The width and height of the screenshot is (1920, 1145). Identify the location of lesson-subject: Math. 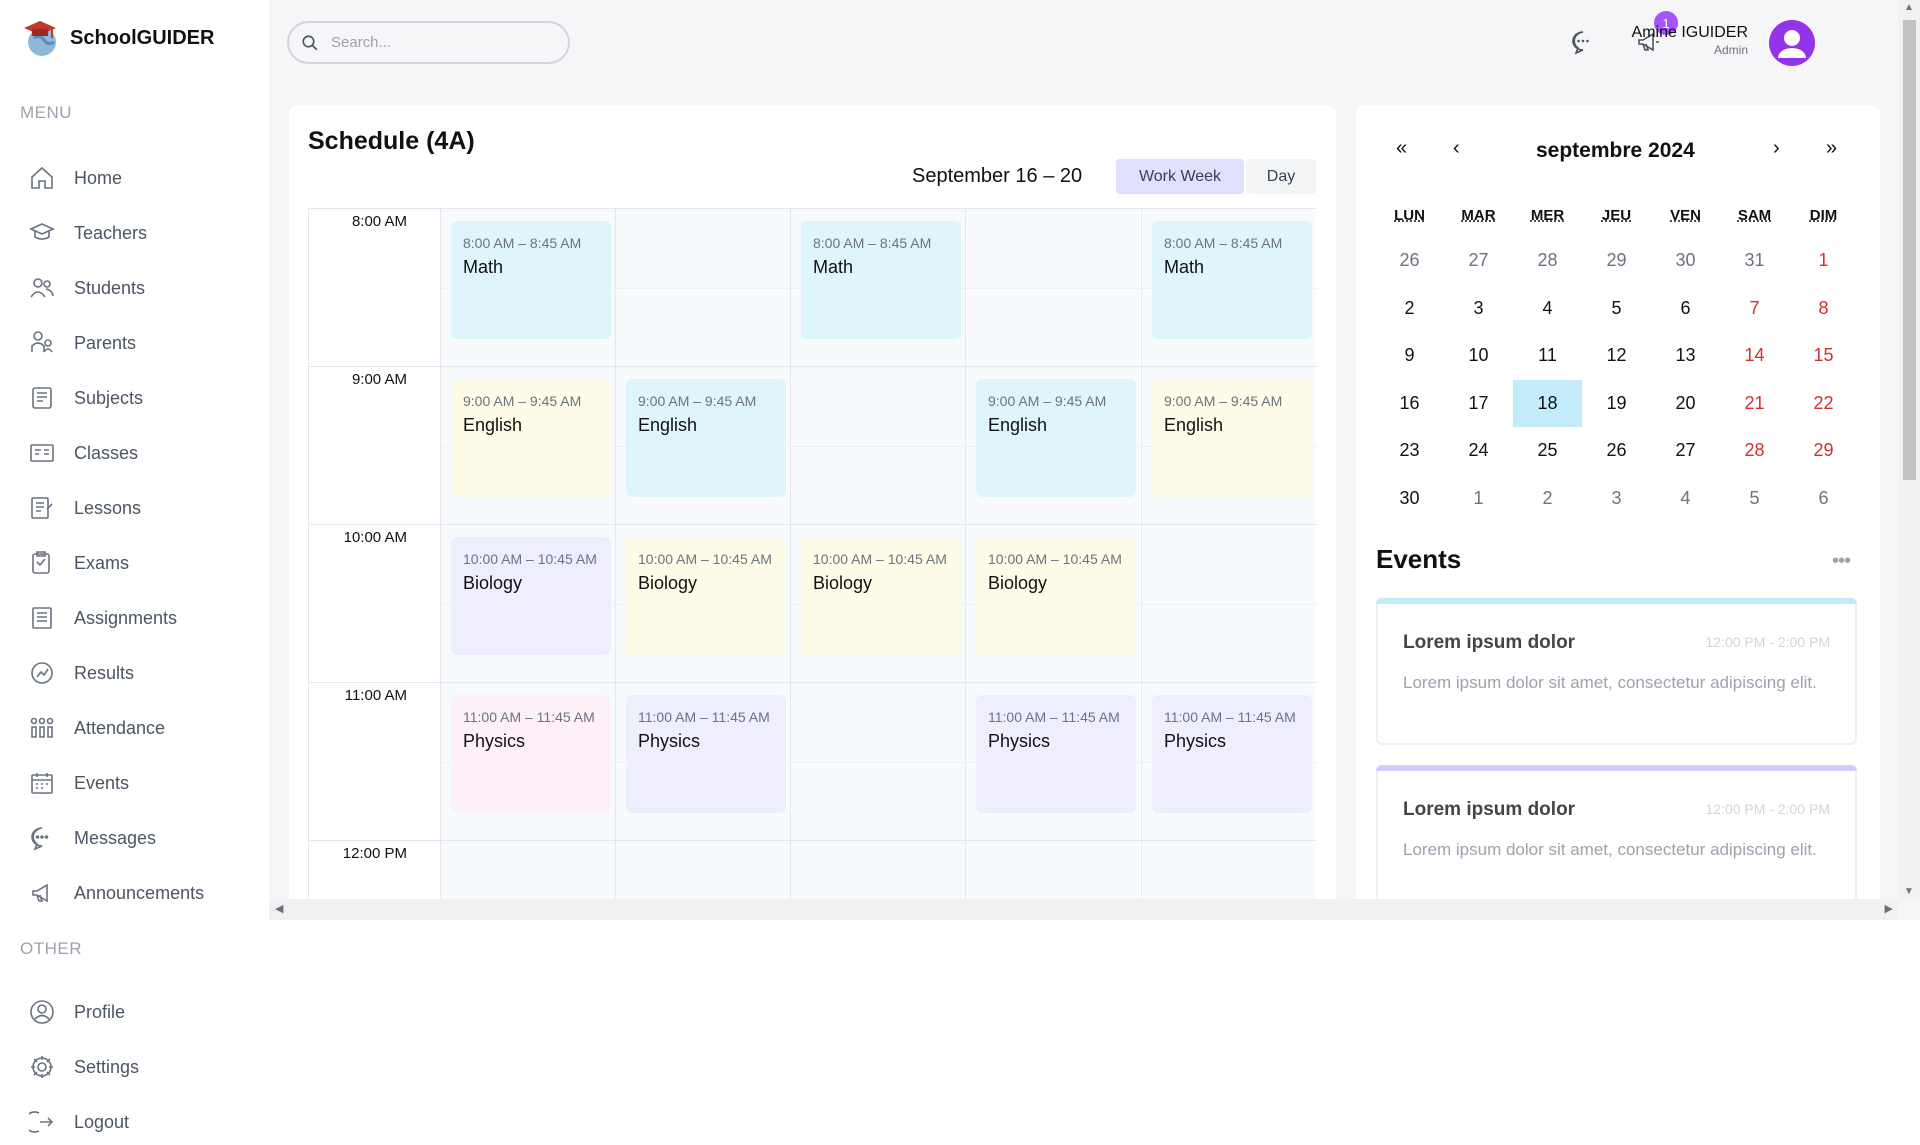
(833, 267).